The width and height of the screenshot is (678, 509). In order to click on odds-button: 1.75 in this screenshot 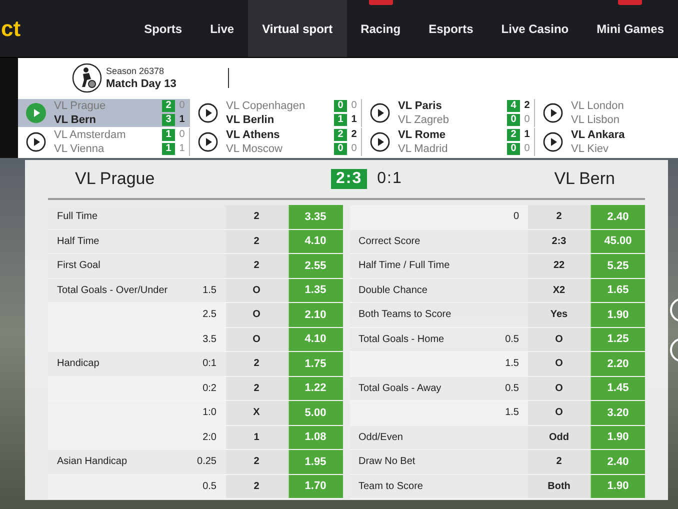, I will do `click(315, 364)`.